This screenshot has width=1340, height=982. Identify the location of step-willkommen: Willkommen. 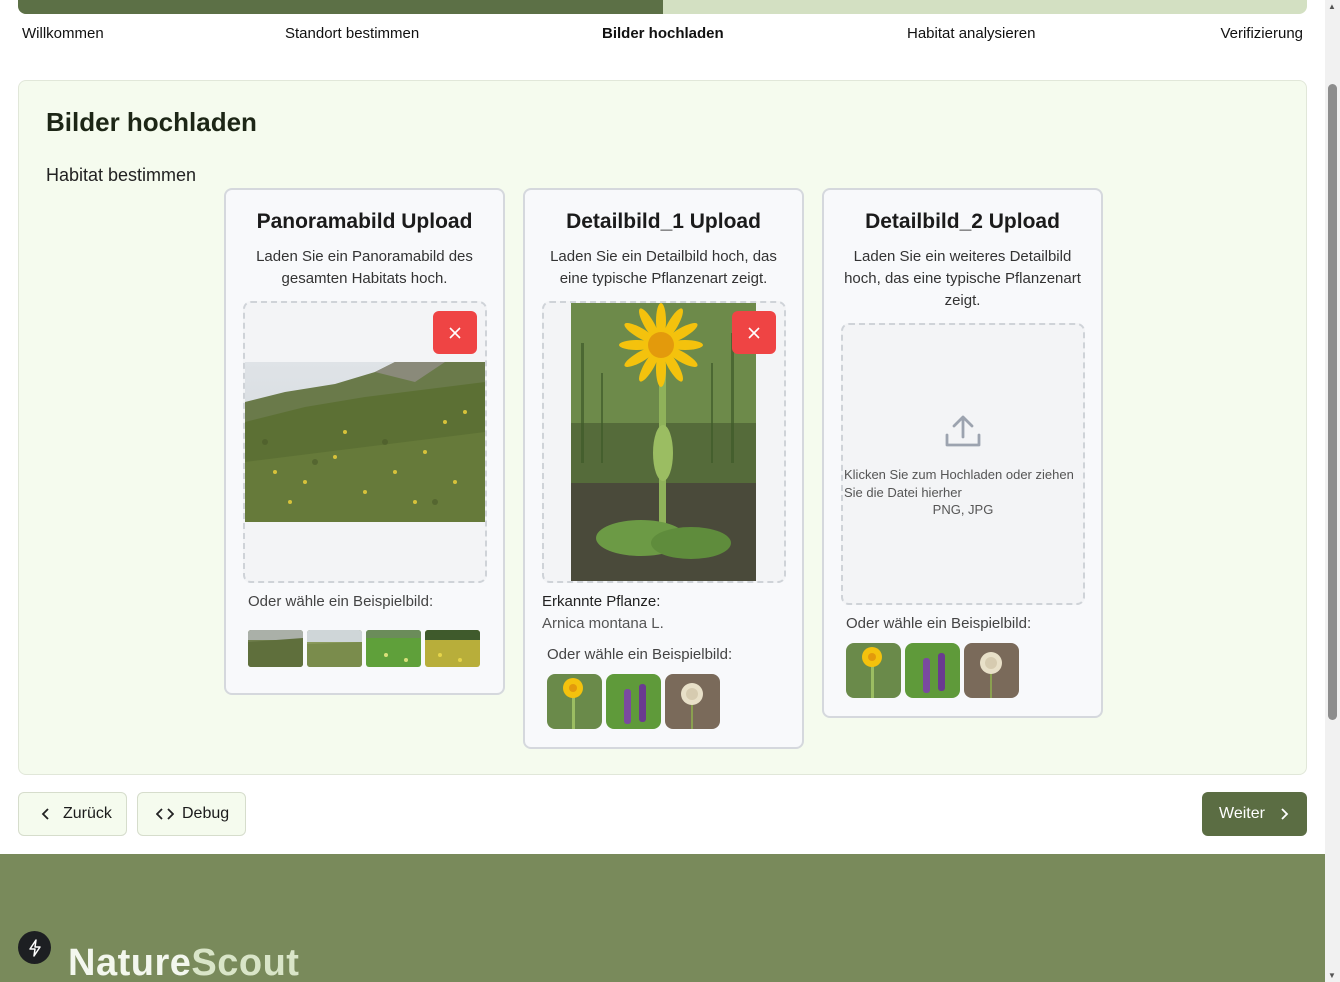
(63, 33).